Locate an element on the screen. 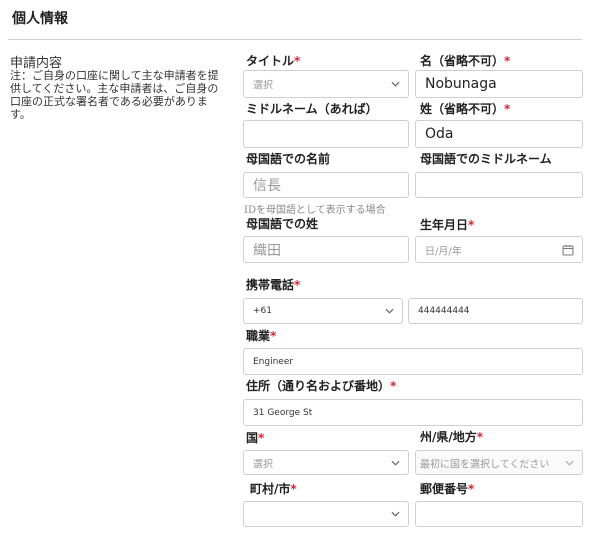 This screenshot has height=536, width=602. native-first-name-label: 母国語での名前 is located at coordinates (288, 159).